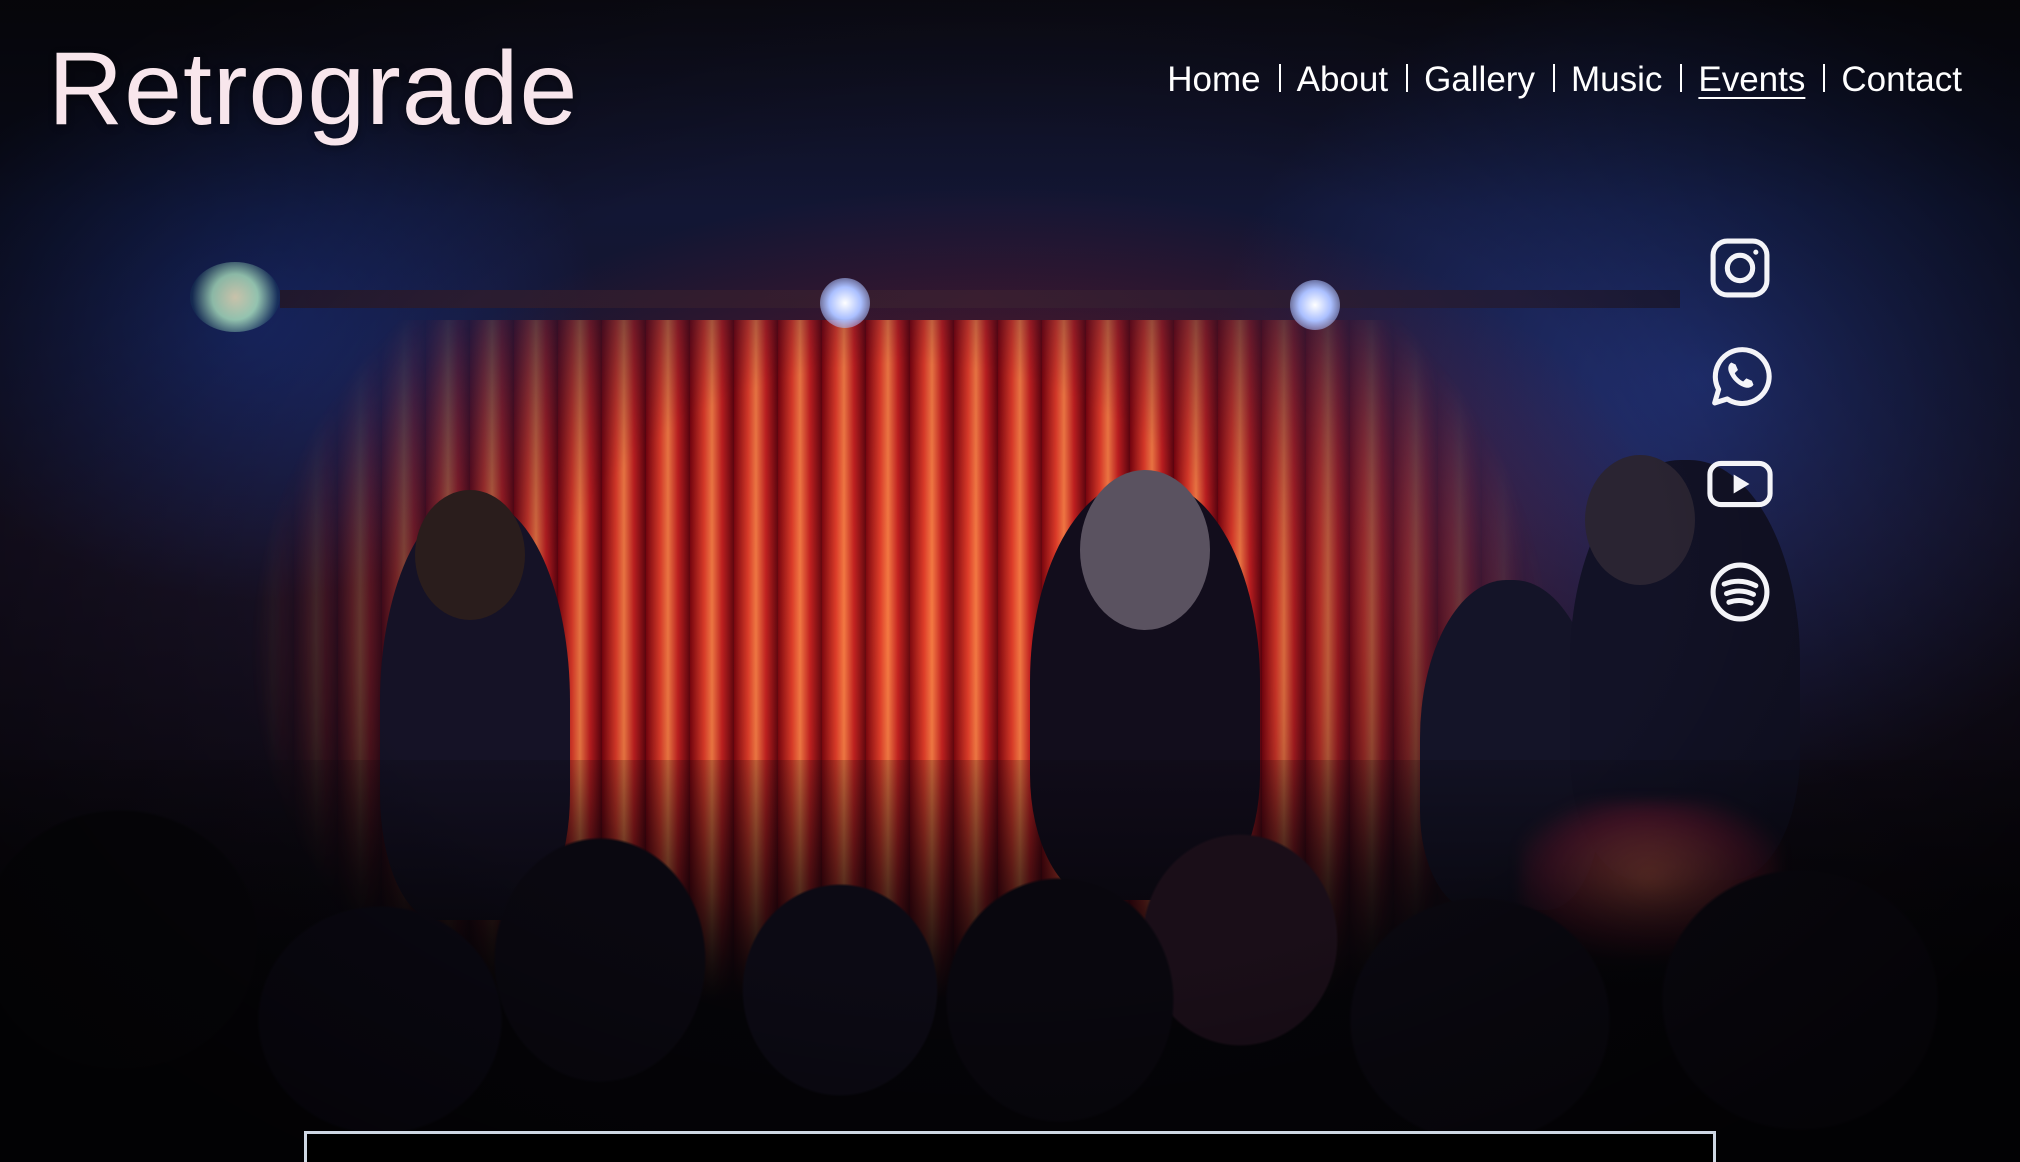 The image size is (2020, 1162). What do you see at coordinates (1010, 1146) in the screenshot?
I see `content-panel` at bounding box center [1010, 1146].